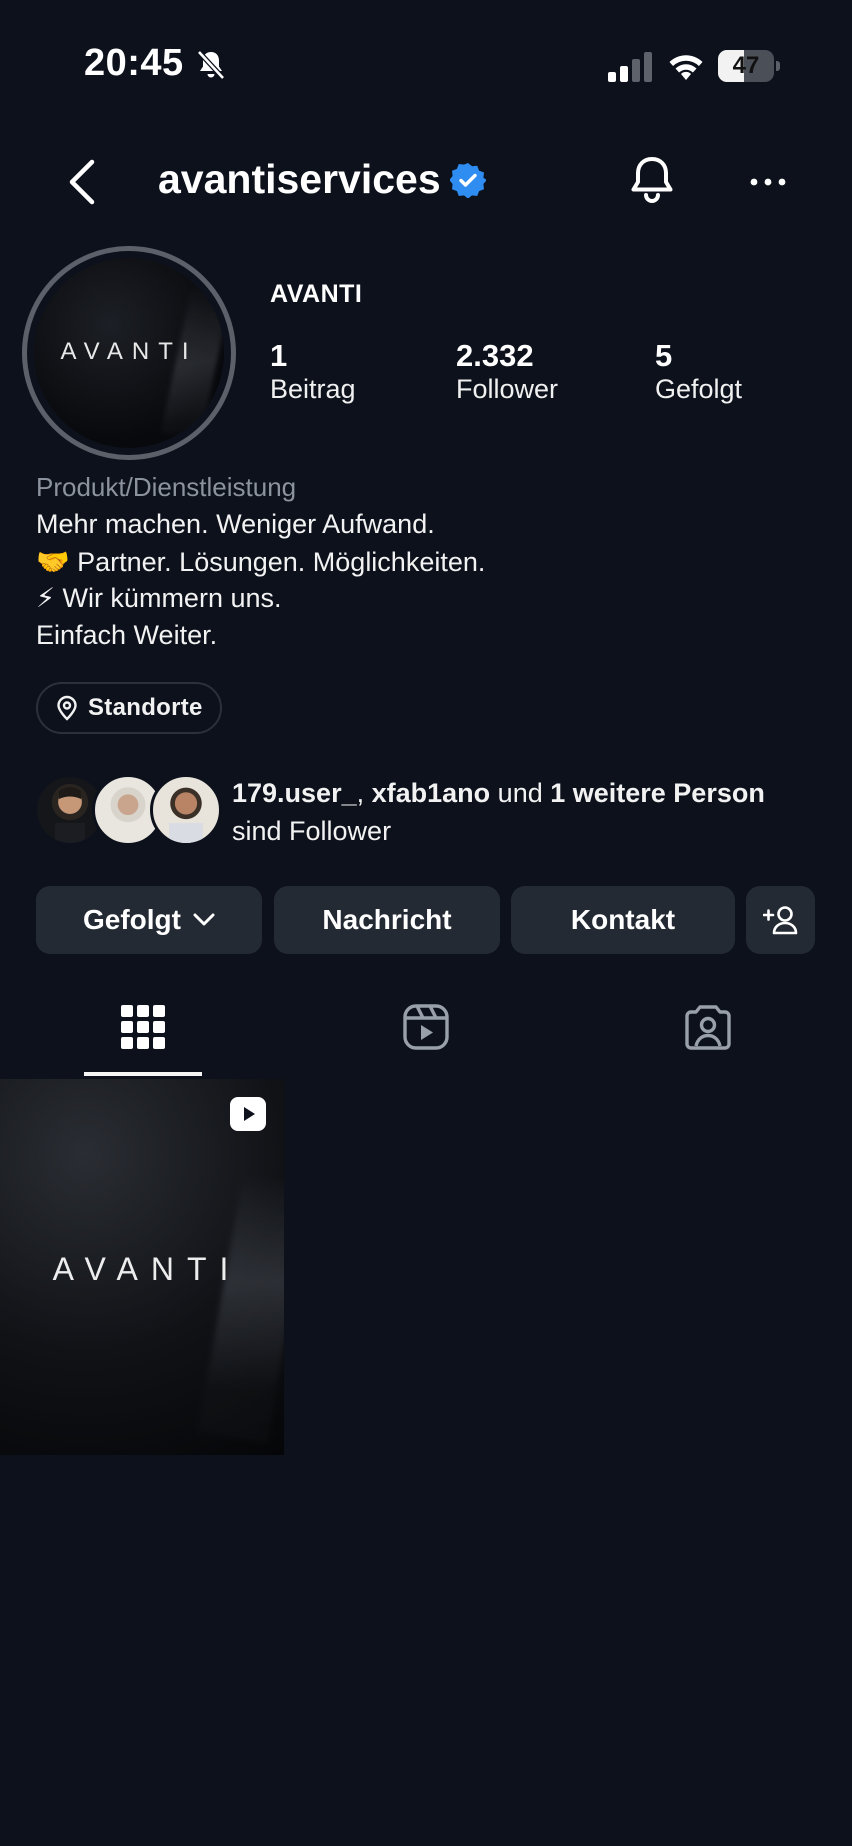 The height and width of the screenshot is (1846, 852). What do you see at coordinates (248, 1114) in the screenshot?
I see `reel-indicator-icon` at bounding box center [248, 1114].